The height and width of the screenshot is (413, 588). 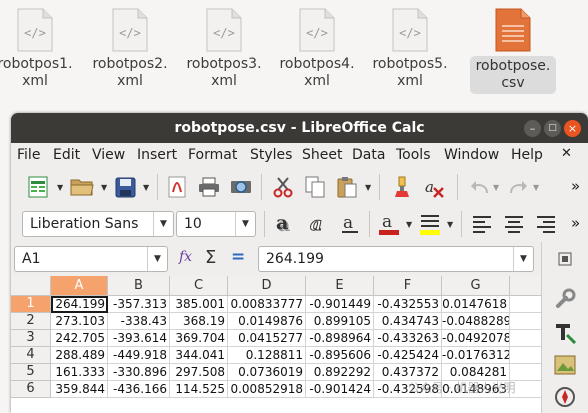 What do you see at coordinates (177, 187) in the screenshot?
I see `export-pdf-icon` at bounding box center [177, 187].